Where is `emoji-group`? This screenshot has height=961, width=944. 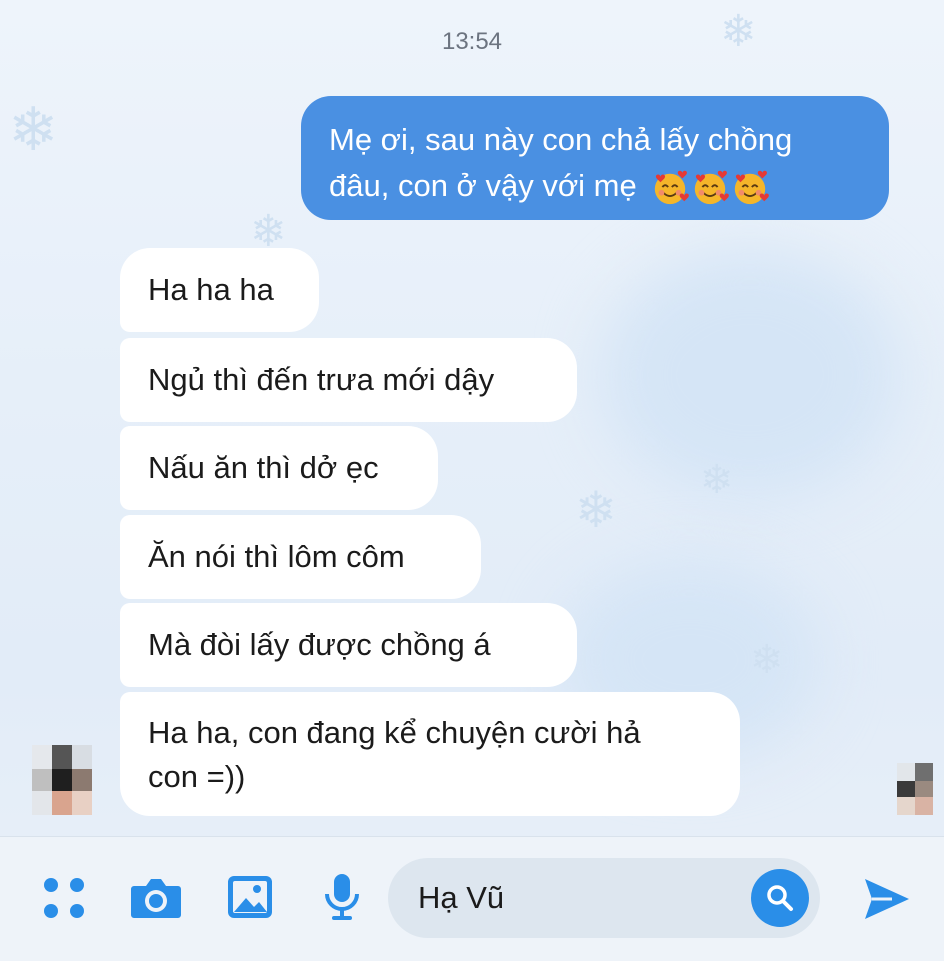
emoji-group is located at coordinates (710, 188).